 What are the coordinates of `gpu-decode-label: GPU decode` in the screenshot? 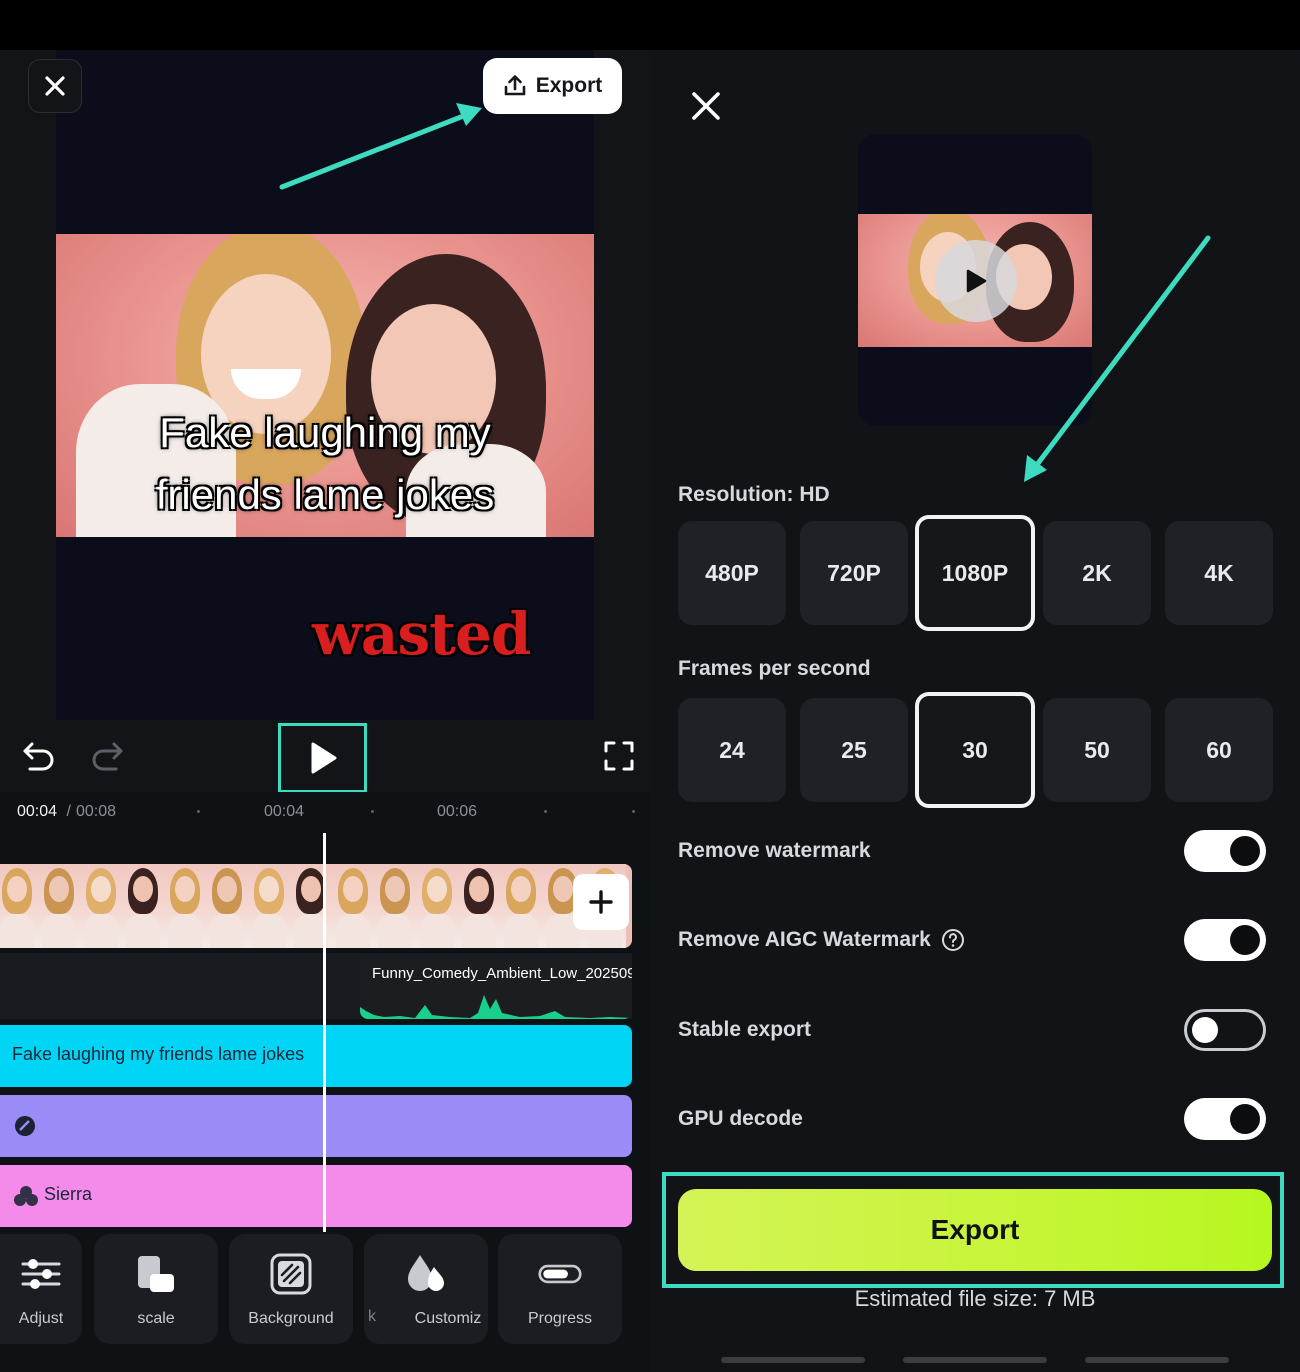 It's located at (740, 1118).